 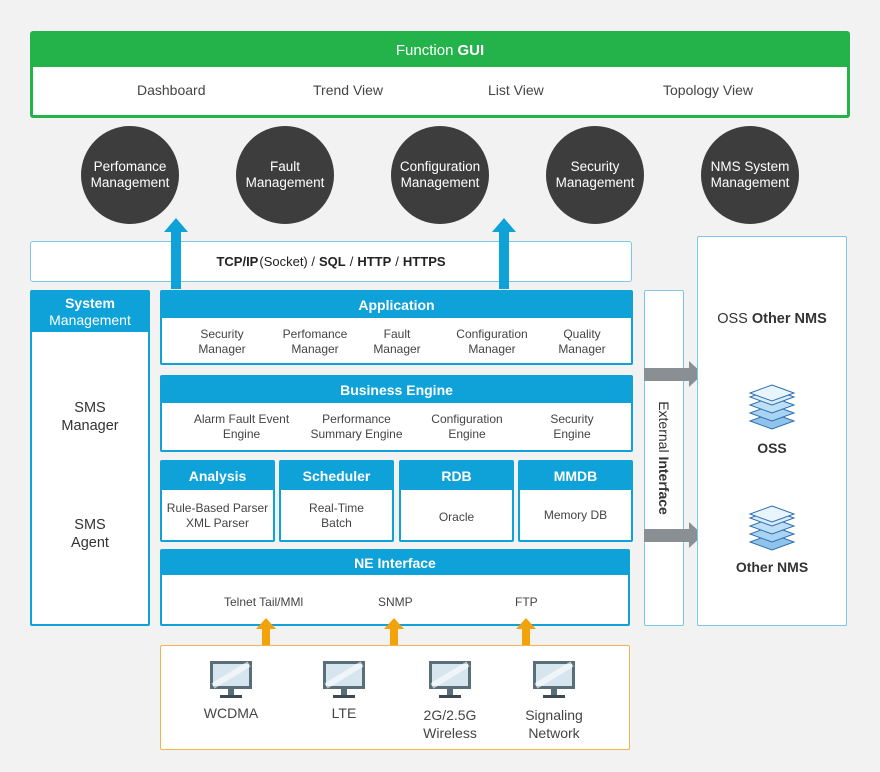 I want to click on up-arrow-shaft-left, so click(x=176, y=260).